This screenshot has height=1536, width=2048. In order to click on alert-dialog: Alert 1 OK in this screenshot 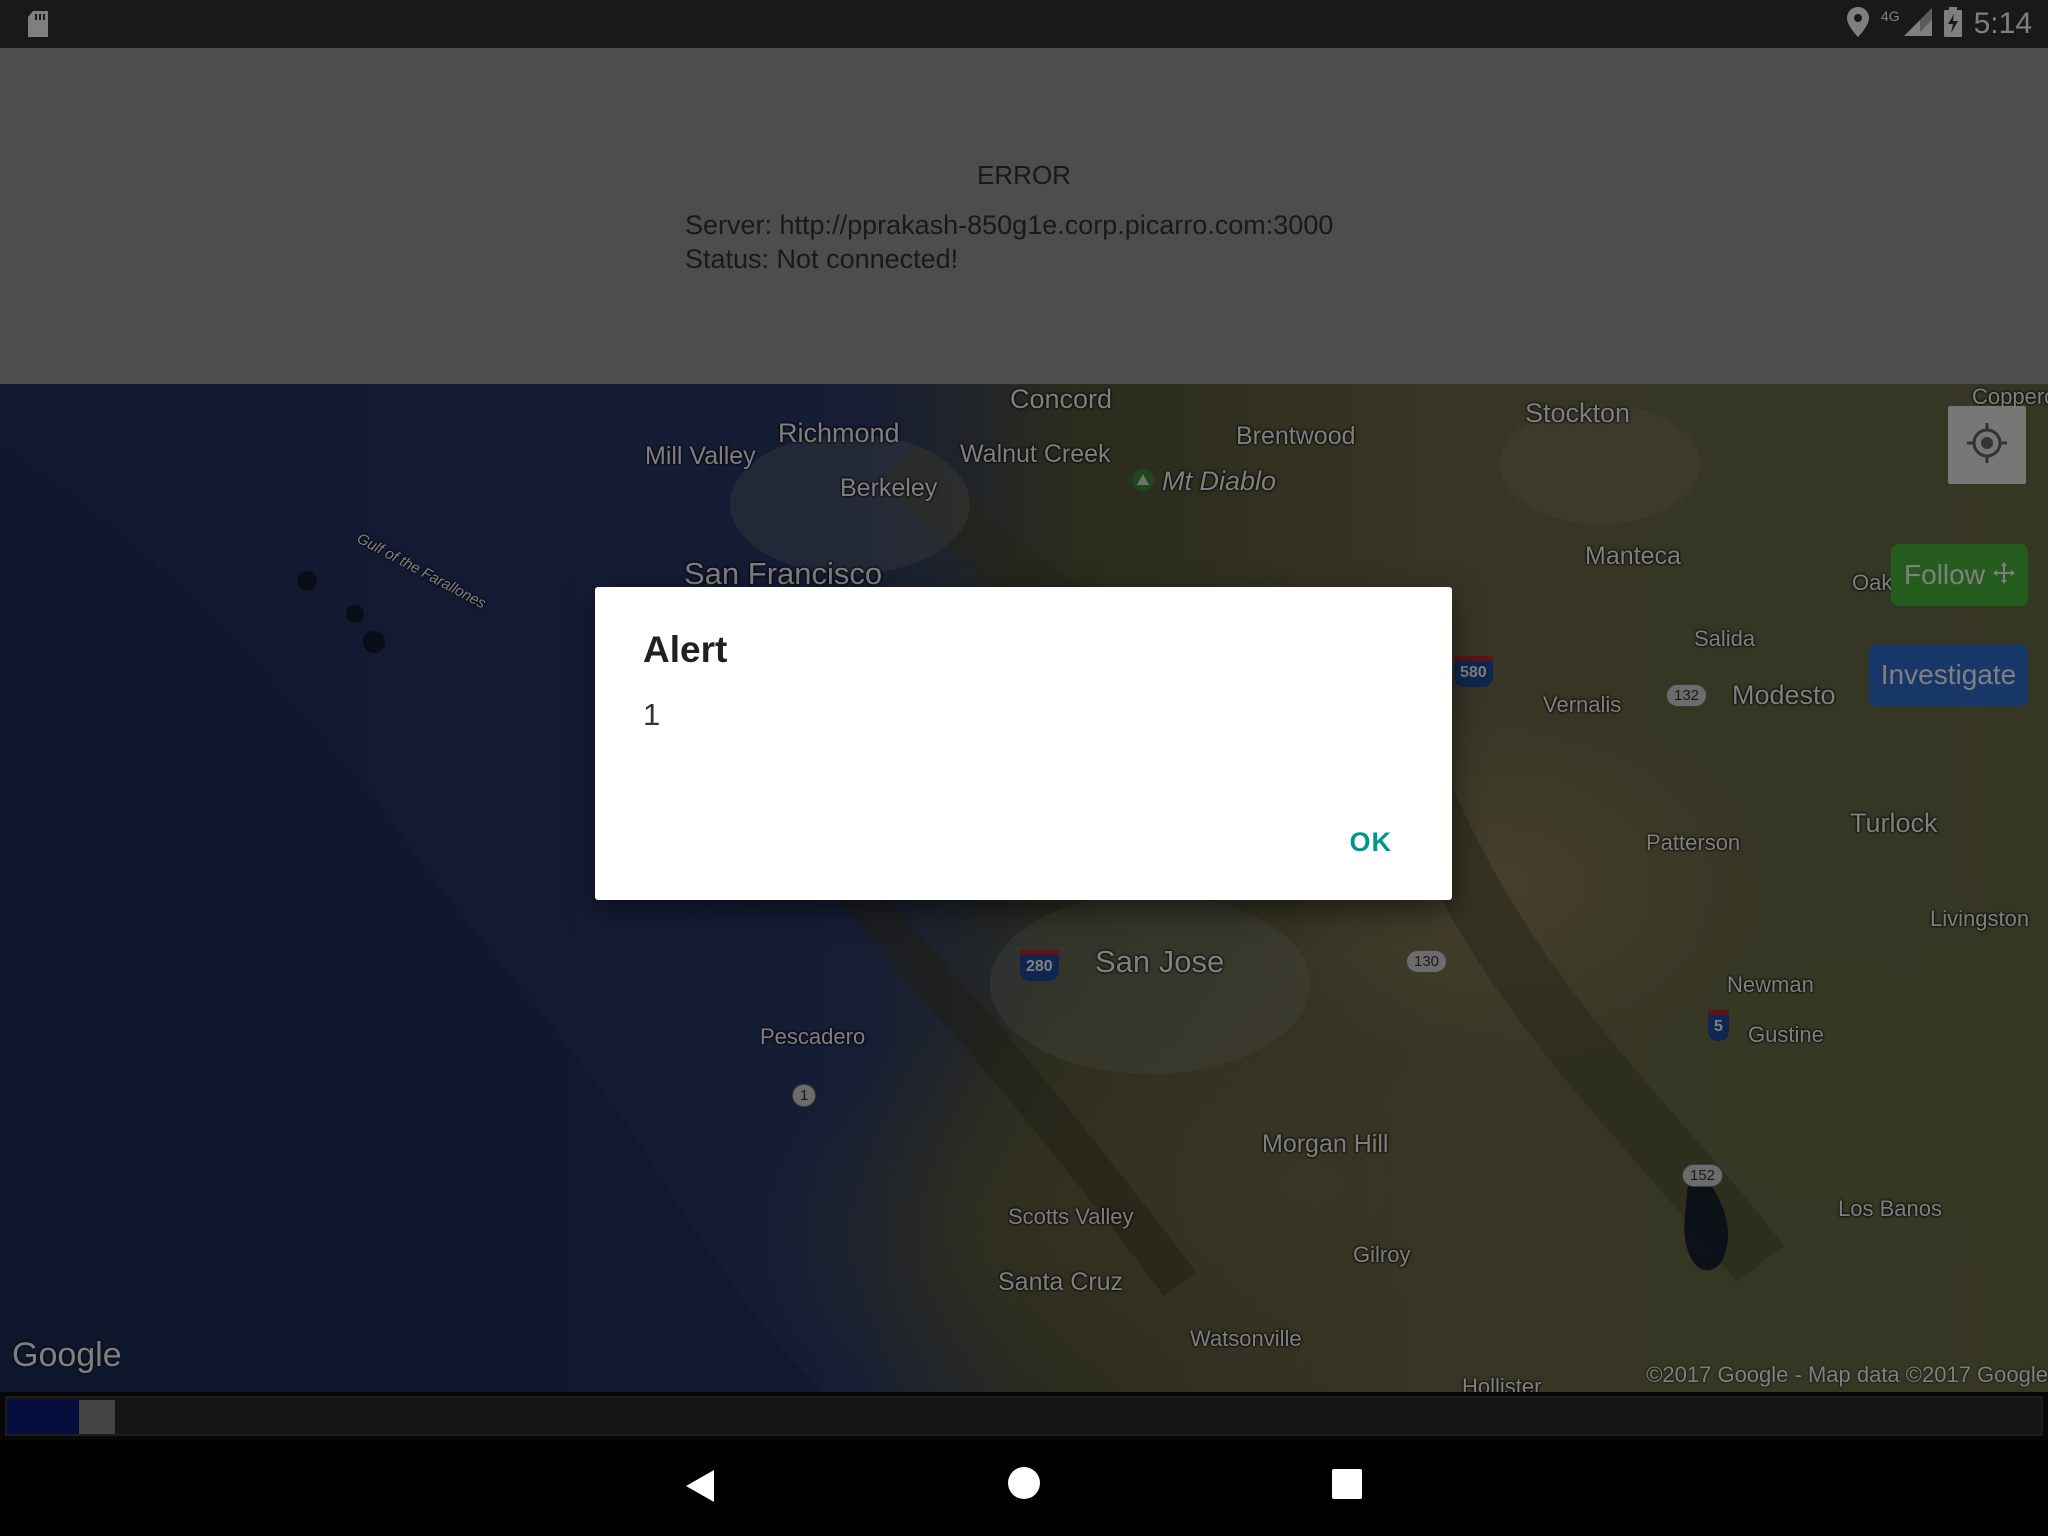, I will do `click(1023, 743)`.